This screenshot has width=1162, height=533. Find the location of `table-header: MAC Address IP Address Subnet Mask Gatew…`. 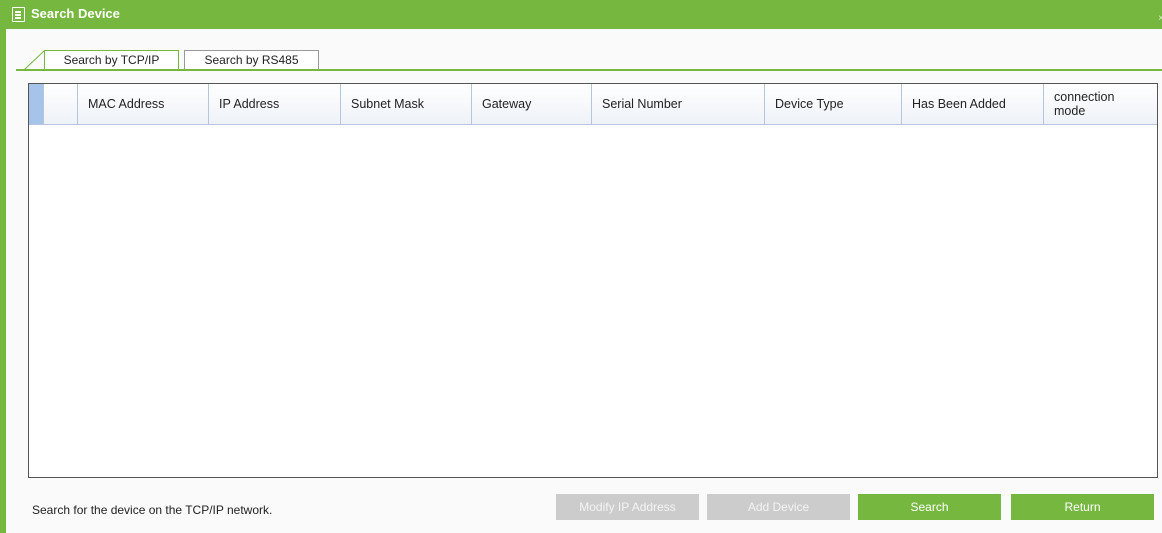

table-header: MAC Address IP Address Subnet Mask Gatew… is located at coordinates (593, 104).